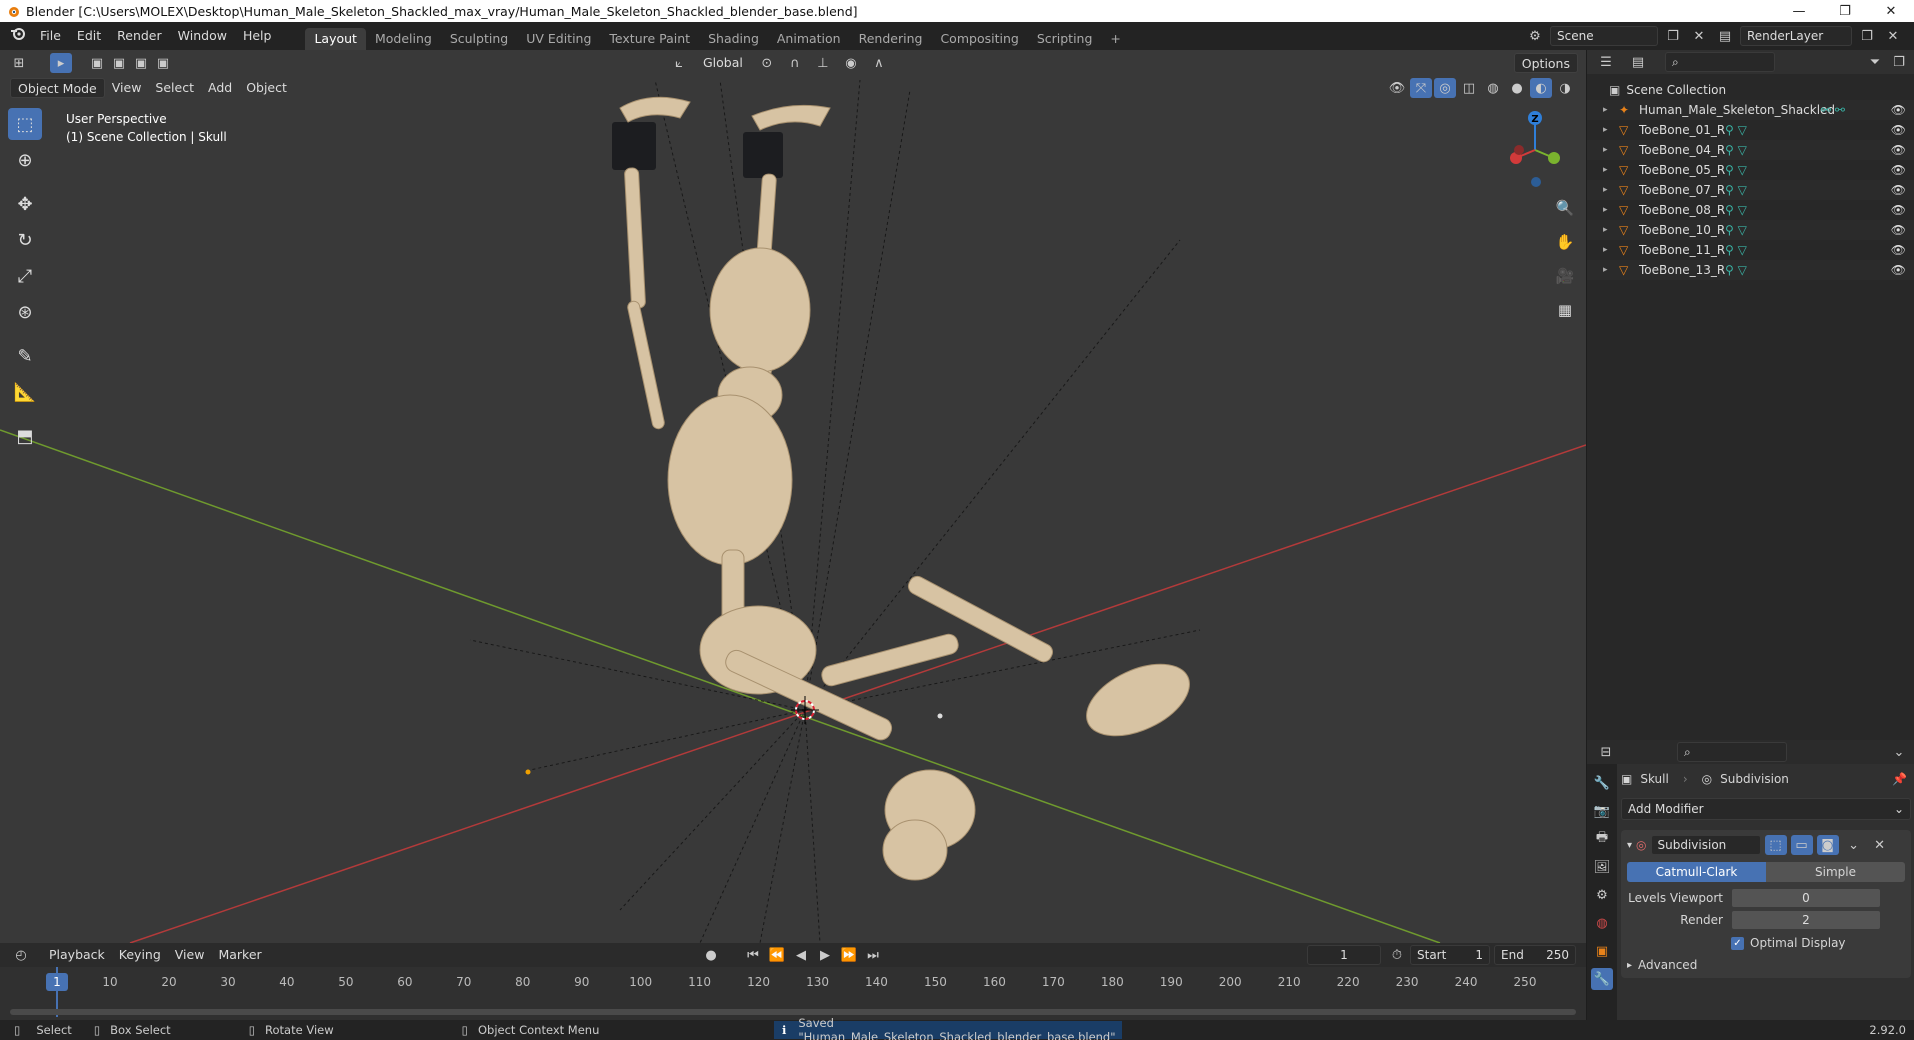 This screenshot has width=1914, height=1040. What do you see at coordinates (753, 955) in the screenshot?
I see `jump-start-icon: ⏮` at bounding box center [753, 955].